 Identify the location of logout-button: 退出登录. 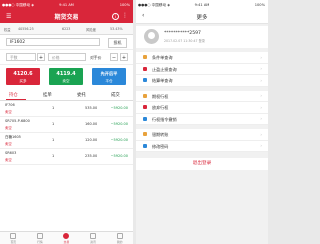
(202, 164).